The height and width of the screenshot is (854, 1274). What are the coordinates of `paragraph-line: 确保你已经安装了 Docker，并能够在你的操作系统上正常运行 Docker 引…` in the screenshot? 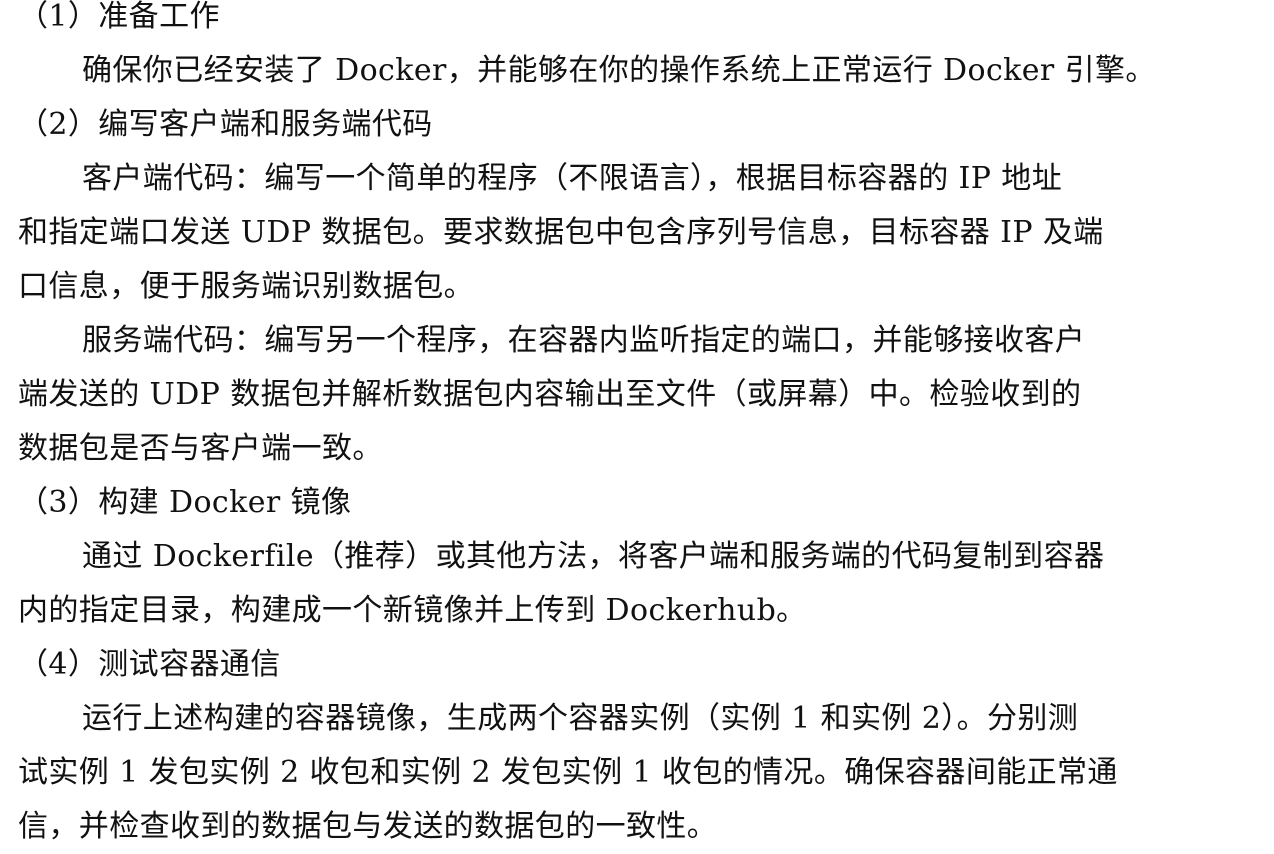 It's located at (619, 70).